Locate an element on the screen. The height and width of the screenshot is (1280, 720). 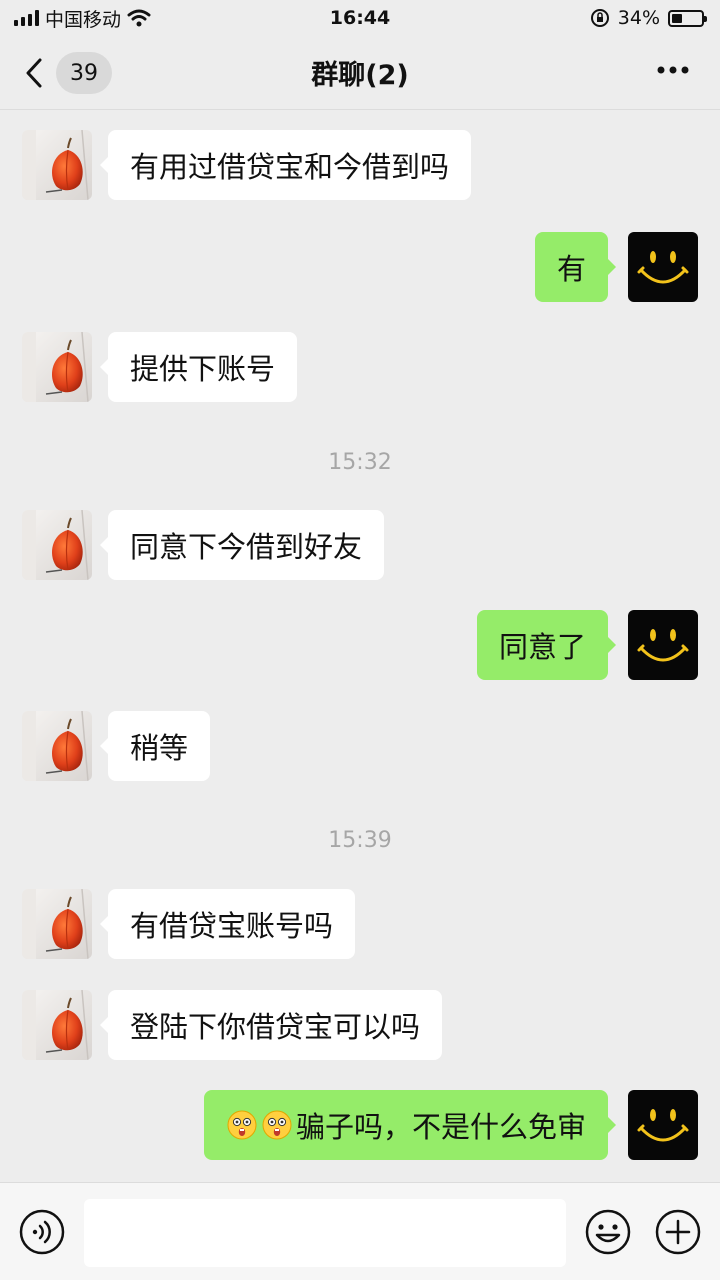
emoji-button is located at coordinates (608, 1234).